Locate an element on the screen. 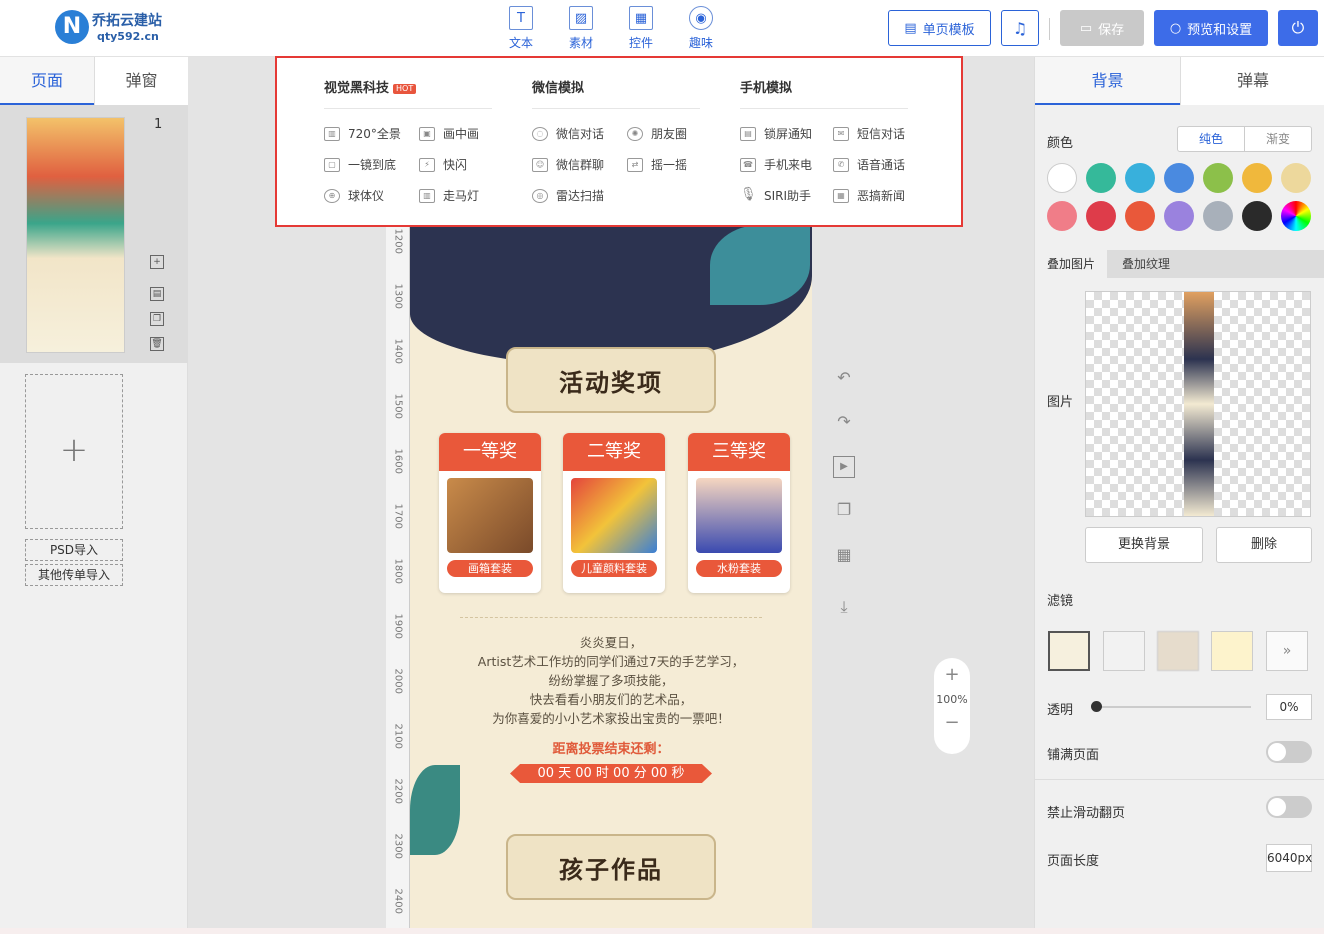  tool-fun: ◉ 趣味 is located at coordinates (701, 28).